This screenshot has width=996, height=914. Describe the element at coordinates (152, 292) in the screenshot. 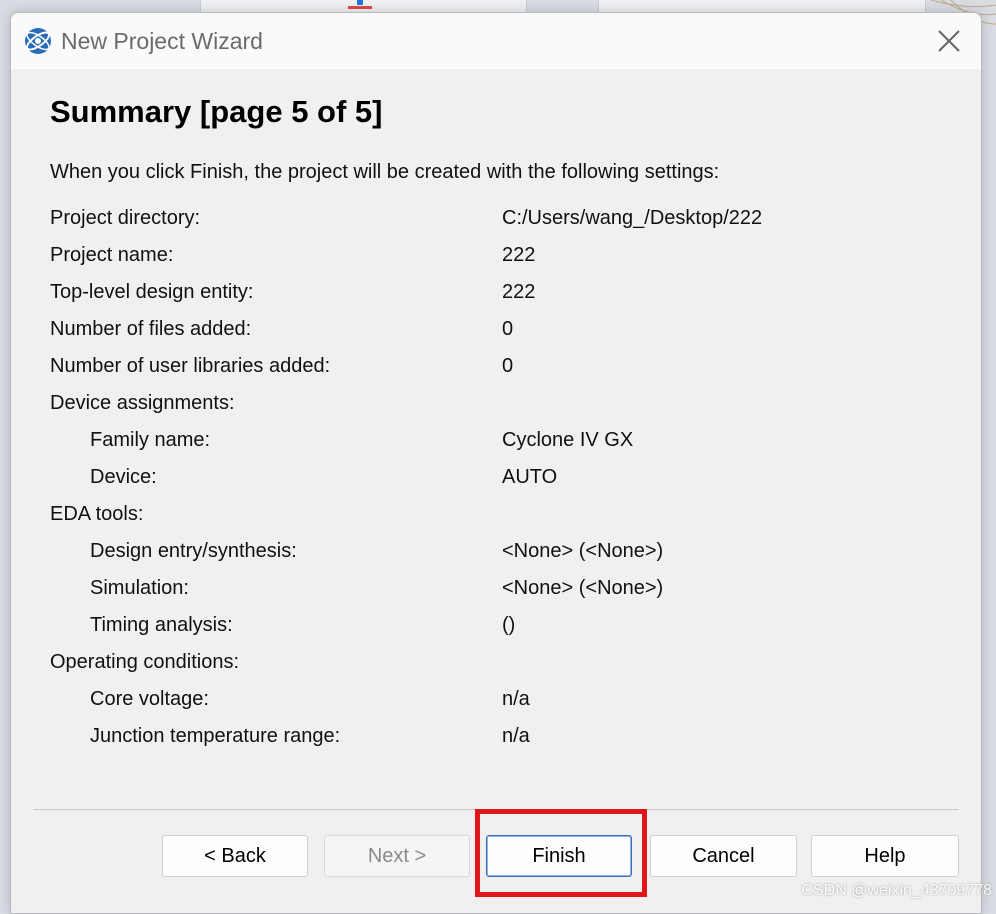

I see `setting-label: Top-level design entity:` at that location.